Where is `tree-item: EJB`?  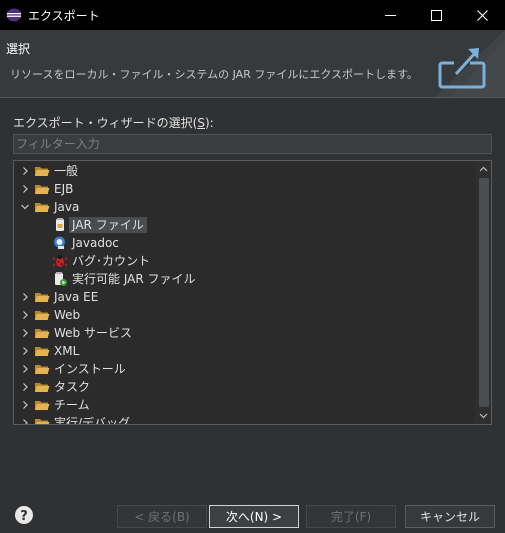
tree-item: EJB is located at coordinates (244, 189).